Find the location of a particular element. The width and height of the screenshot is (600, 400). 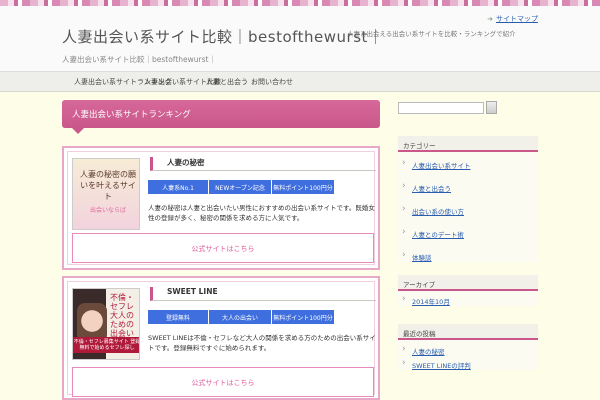

nav-item-contact: お問い合わせ is located at coordinates (272, 82).